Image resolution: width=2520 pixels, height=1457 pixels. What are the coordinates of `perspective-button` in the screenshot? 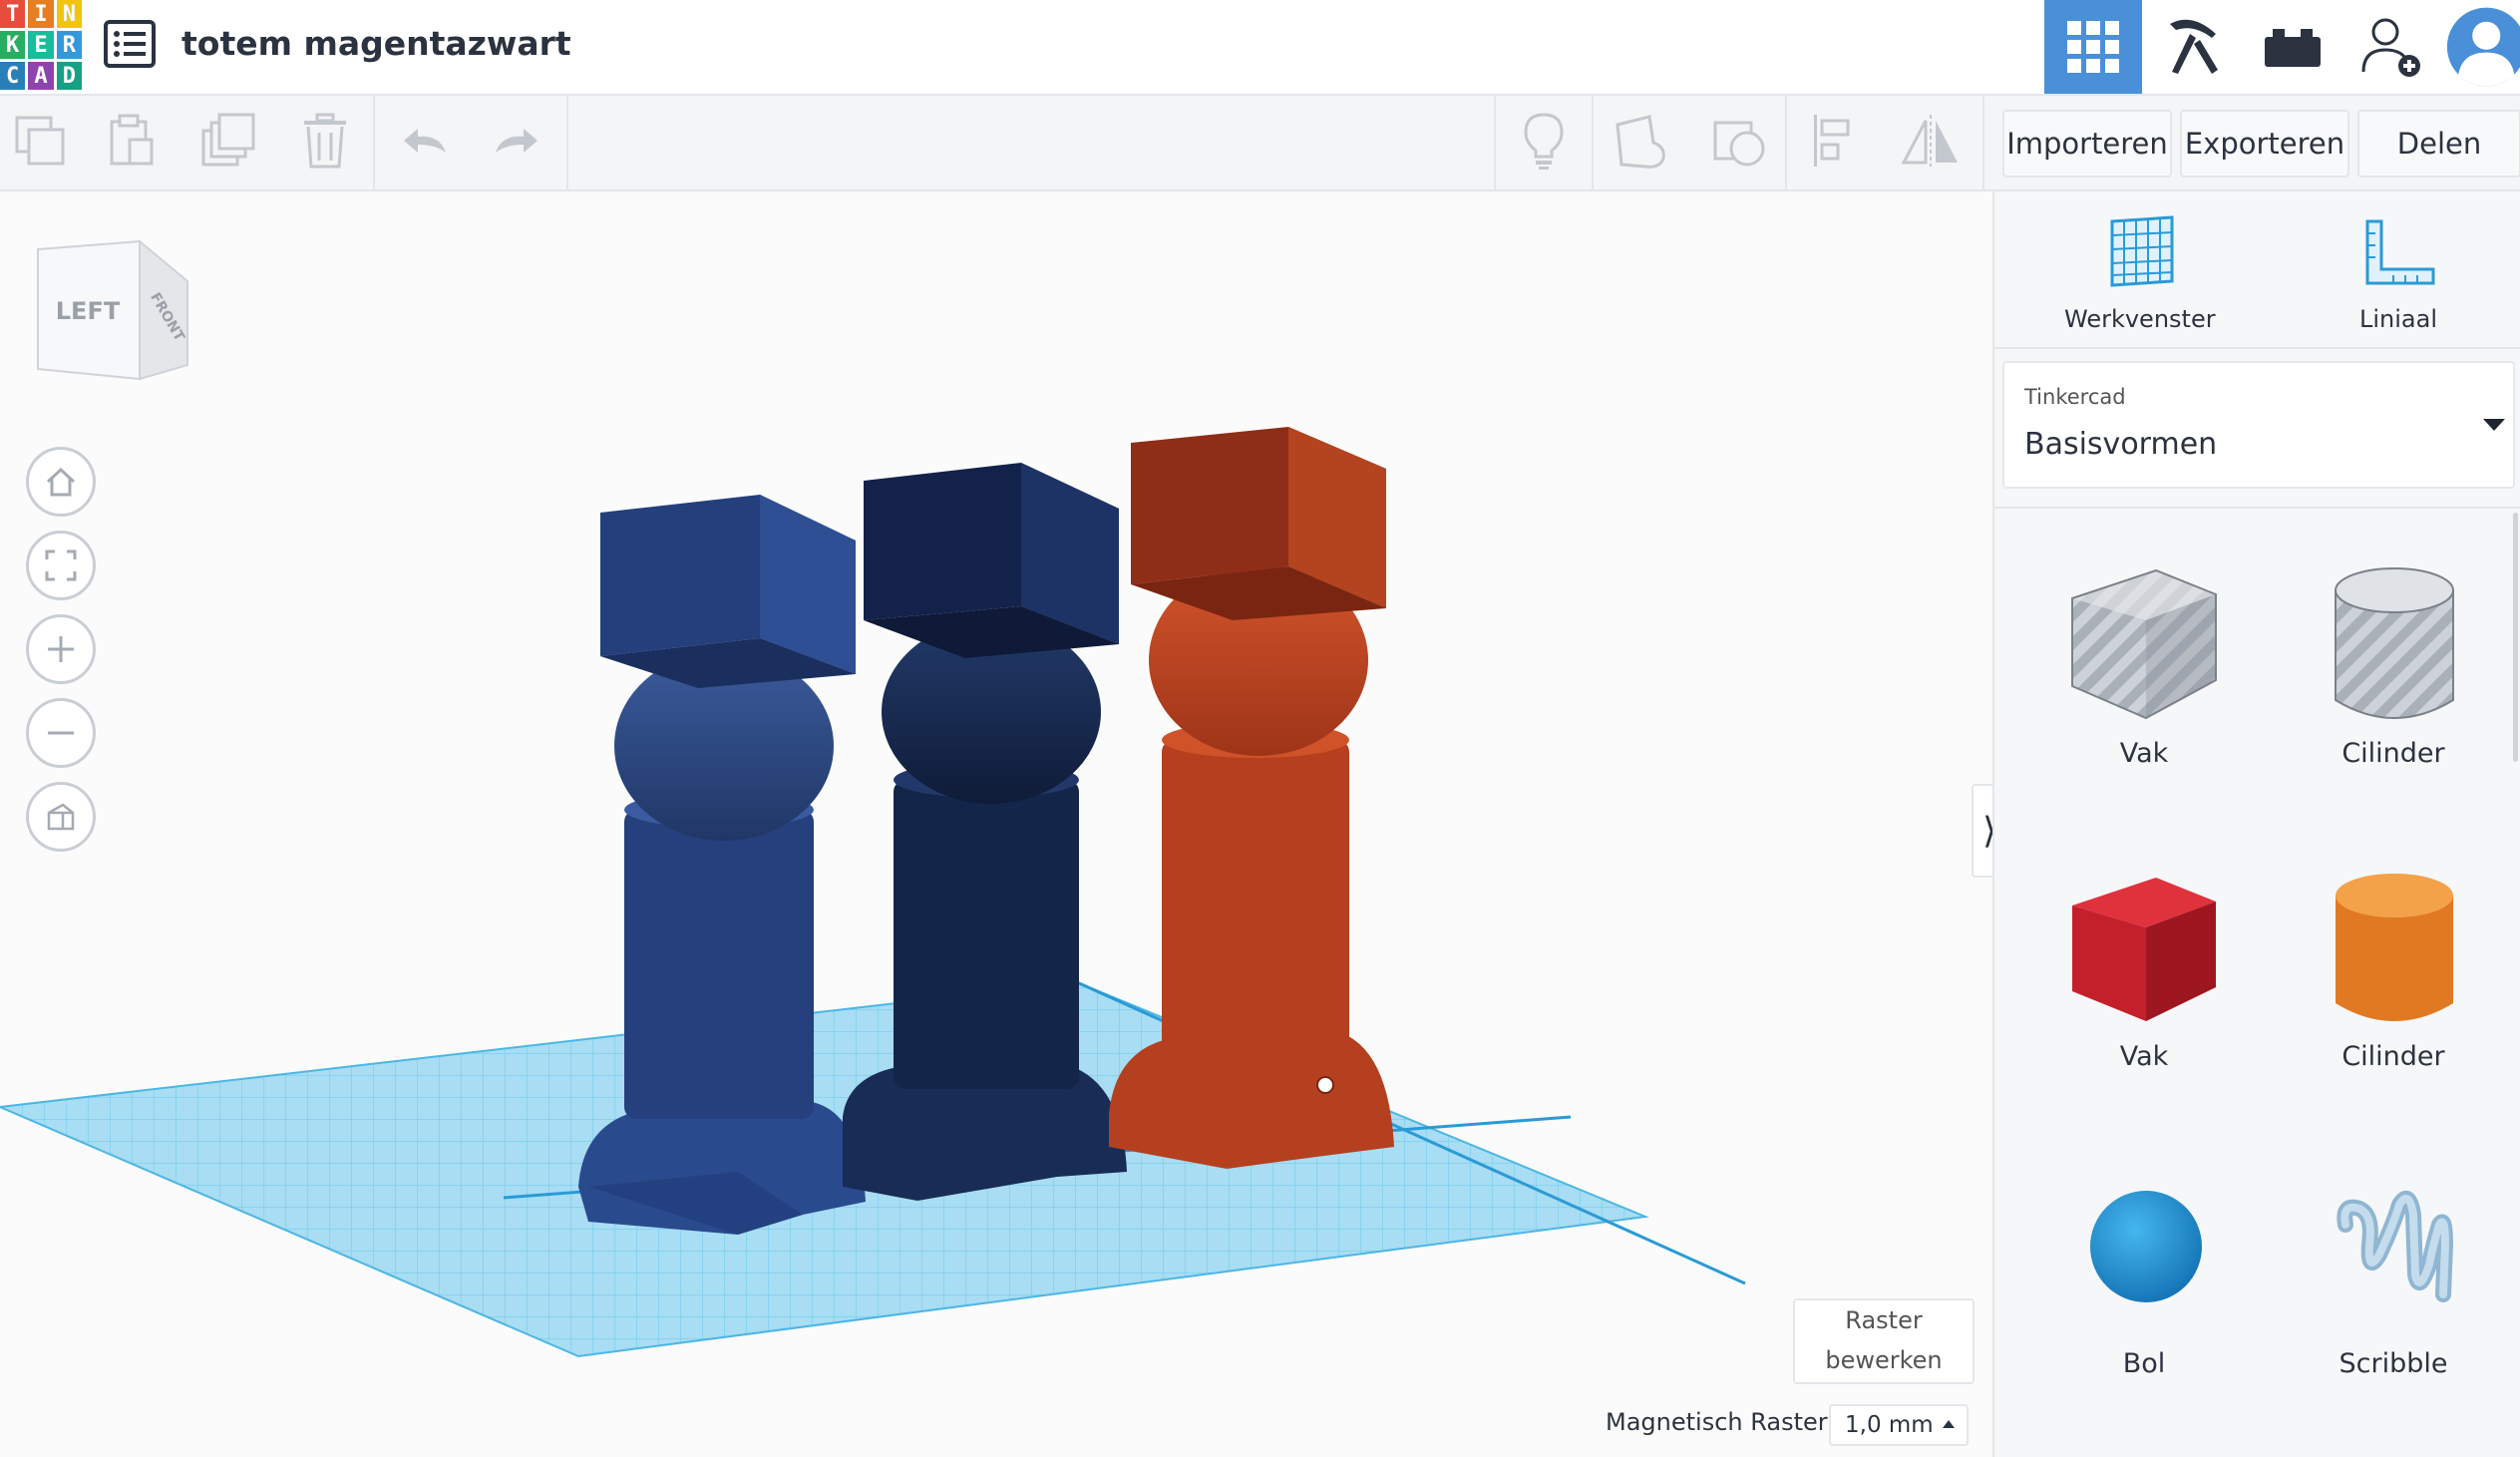 It's located at (61, 817).